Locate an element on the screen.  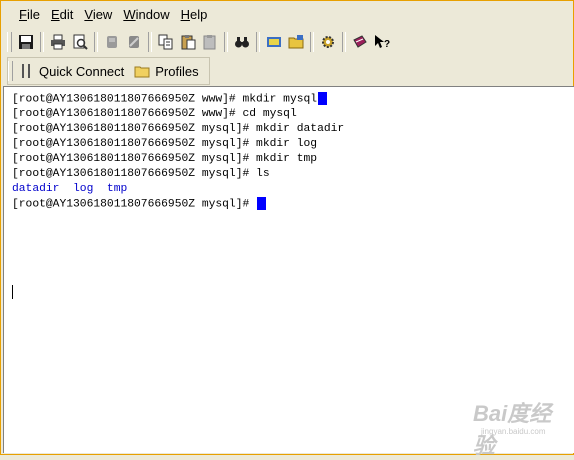
profiles-button: Profiles is located at coordinates (167, 71).